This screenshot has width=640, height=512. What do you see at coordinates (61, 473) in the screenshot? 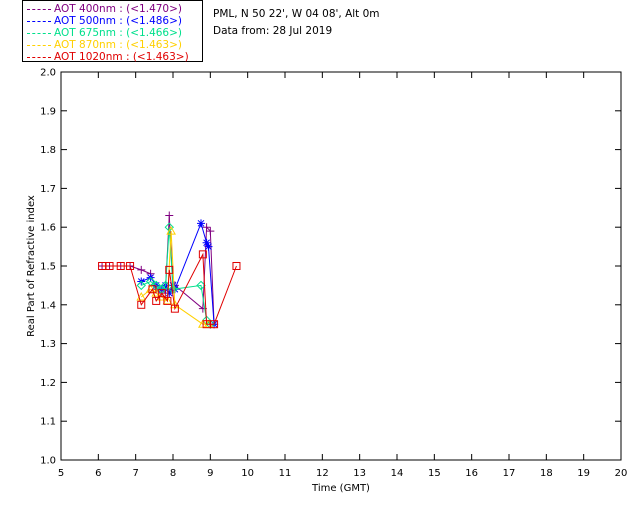
I see `x-tick-label: 5` at bounding box center [61, 473].